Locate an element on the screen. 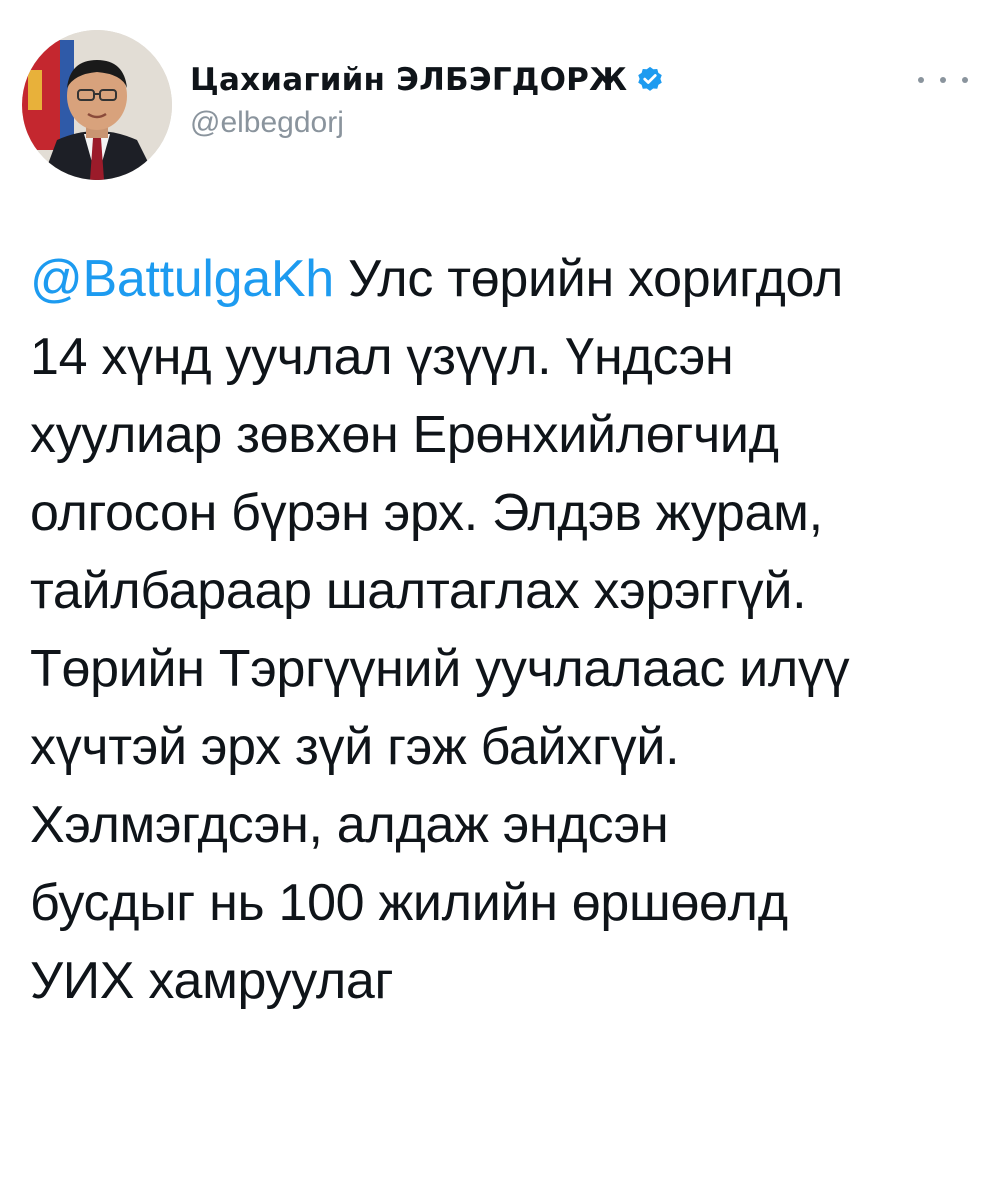  tweet-header: Цахиагийн ЭЛБЭГДОРЖ @elbegdorj is located at coordinates (500, 105).